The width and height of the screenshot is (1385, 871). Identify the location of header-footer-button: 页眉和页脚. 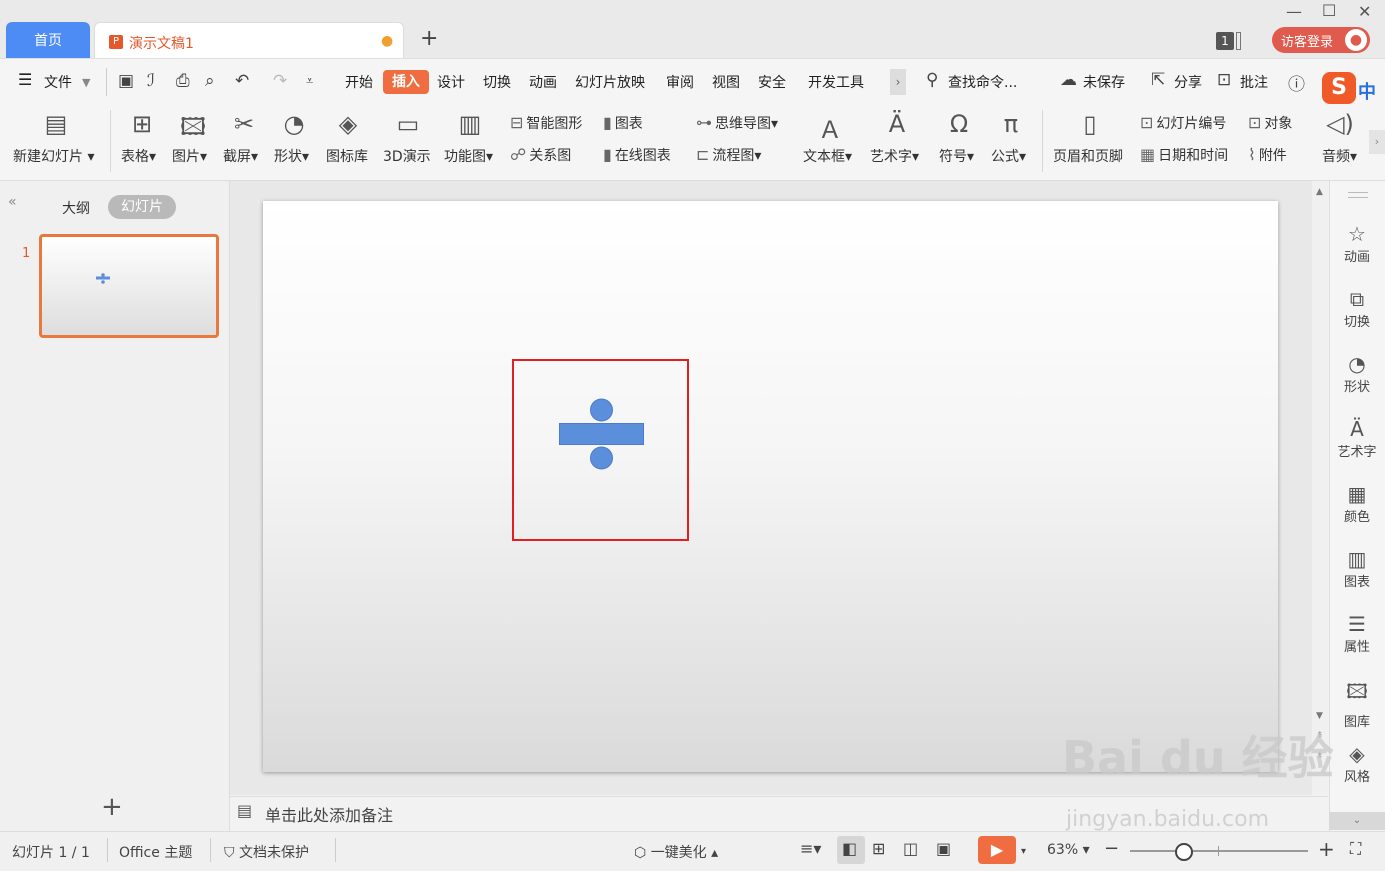
(1088, 156).